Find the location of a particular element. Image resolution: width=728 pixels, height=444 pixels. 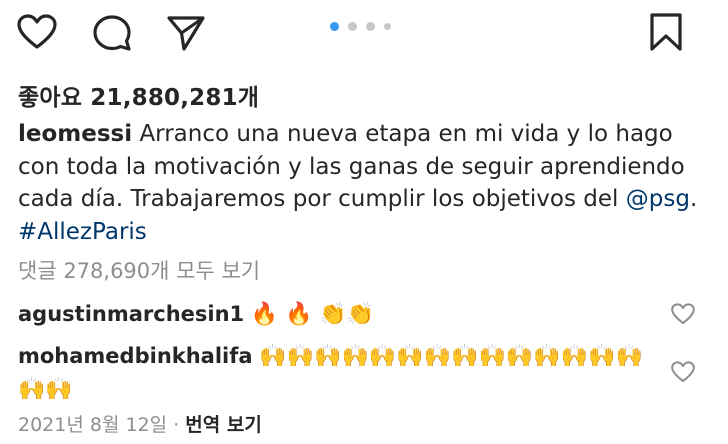

comment-username: mohamedbinkhalifa is located at coordinates (135, 356).